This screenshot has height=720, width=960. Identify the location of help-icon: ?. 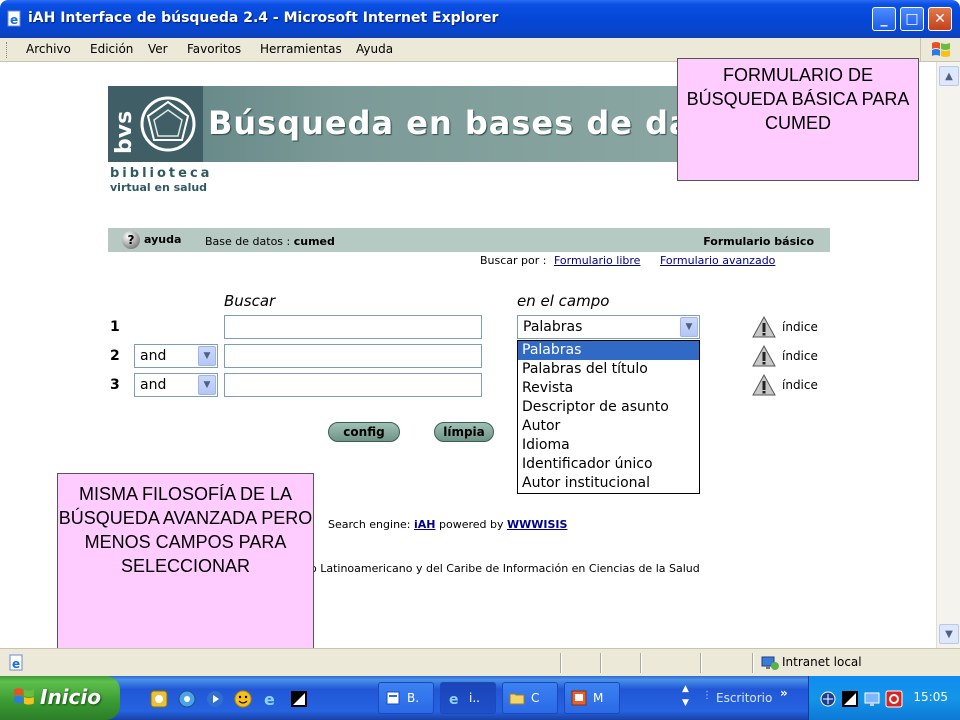
(131, 240).